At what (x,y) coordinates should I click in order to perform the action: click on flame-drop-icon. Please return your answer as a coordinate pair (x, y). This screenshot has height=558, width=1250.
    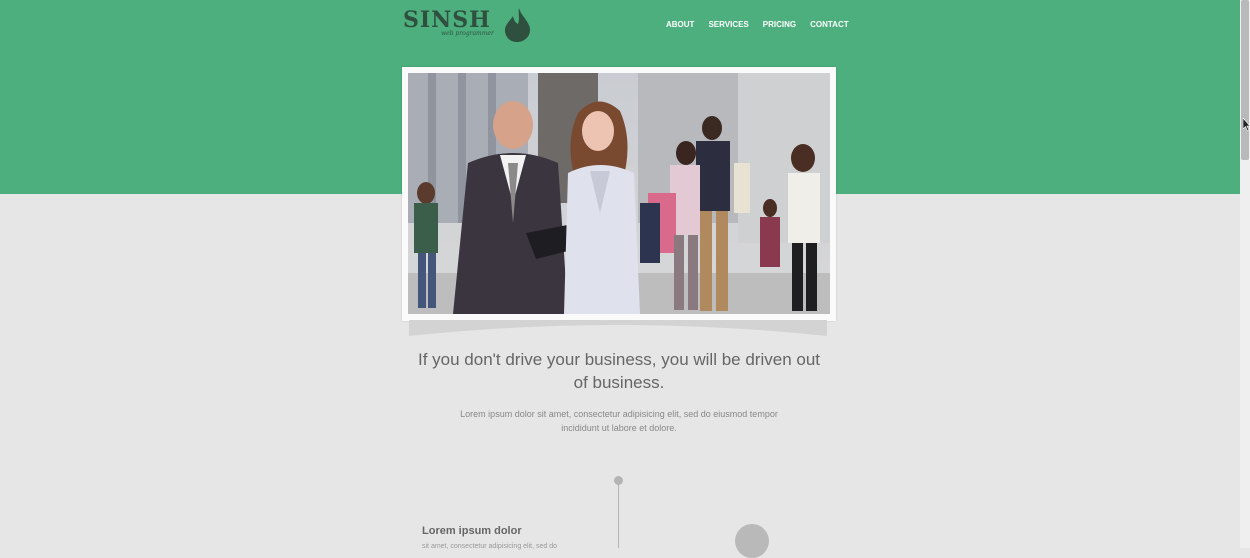
    Looking at the image, I should click on (517, 25).